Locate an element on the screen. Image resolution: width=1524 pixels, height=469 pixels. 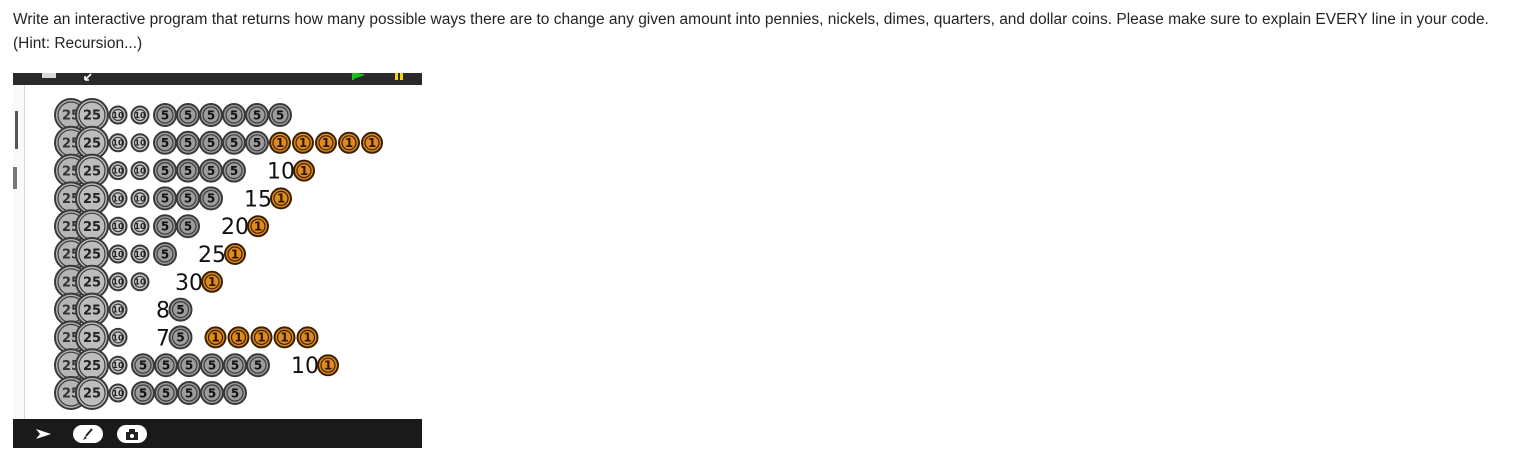
count-label: 30 is located at coordinates (189, 283).